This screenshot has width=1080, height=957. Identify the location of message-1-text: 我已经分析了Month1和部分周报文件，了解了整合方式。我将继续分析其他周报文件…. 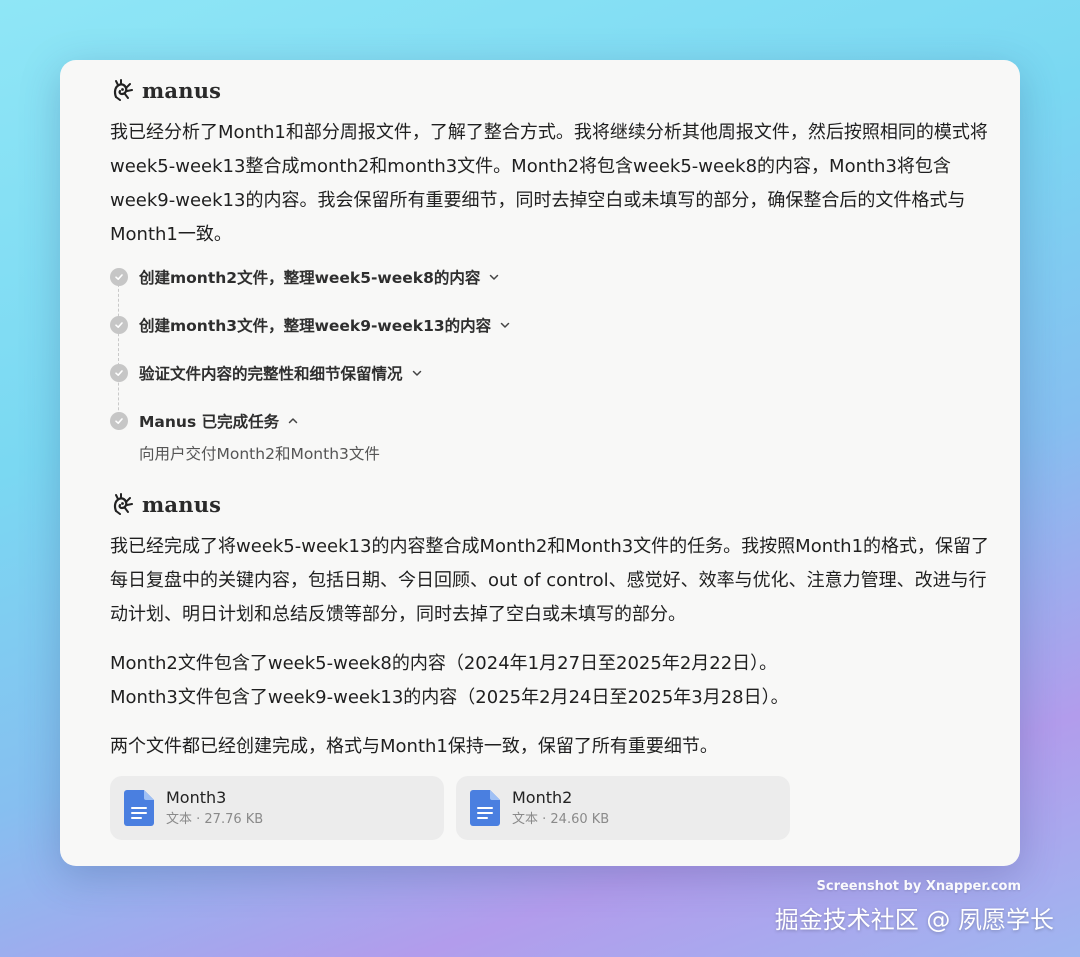
(549, 183).